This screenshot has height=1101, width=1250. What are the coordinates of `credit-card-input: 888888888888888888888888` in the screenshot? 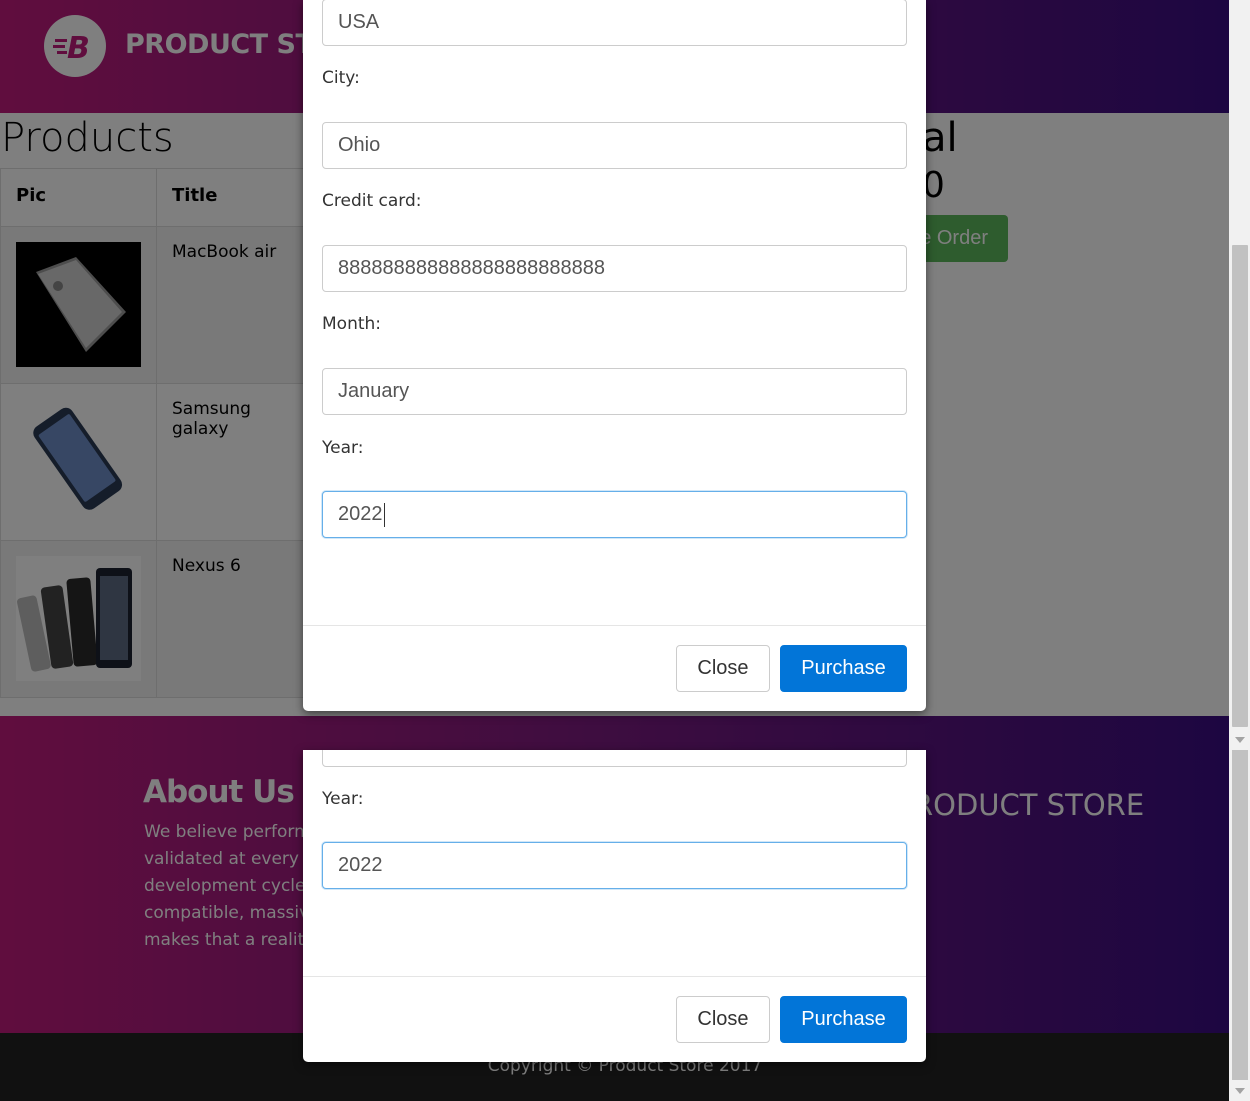 It's located at (614, 268).